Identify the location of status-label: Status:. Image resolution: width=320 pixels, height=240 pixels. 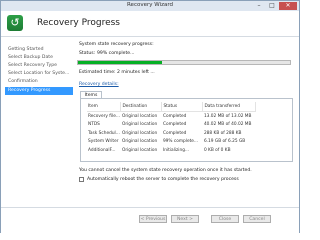
(87, 53).